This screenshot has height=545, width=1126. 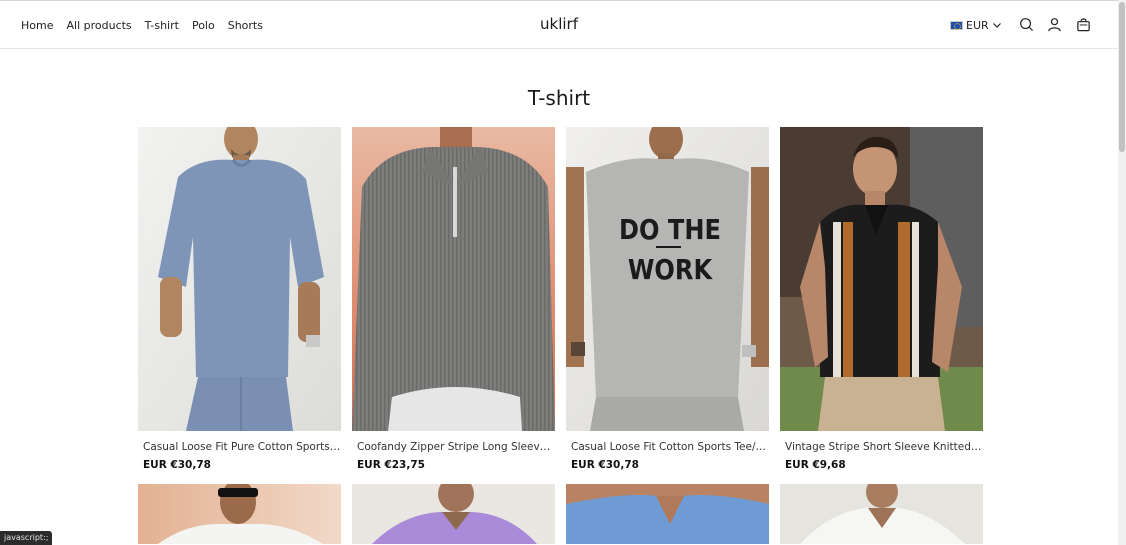 I want to click on search-icon, so click(x=1026, y=24).